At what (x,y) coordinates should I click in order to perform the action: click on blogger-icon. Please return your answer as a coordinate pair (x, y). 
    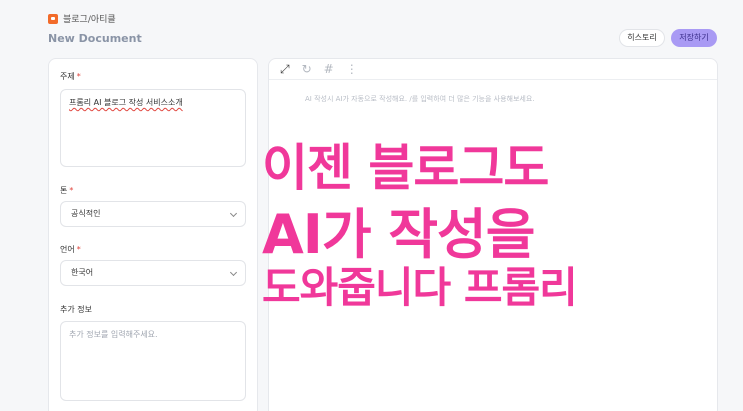
    Looking at the image, I should click on (53, 18).